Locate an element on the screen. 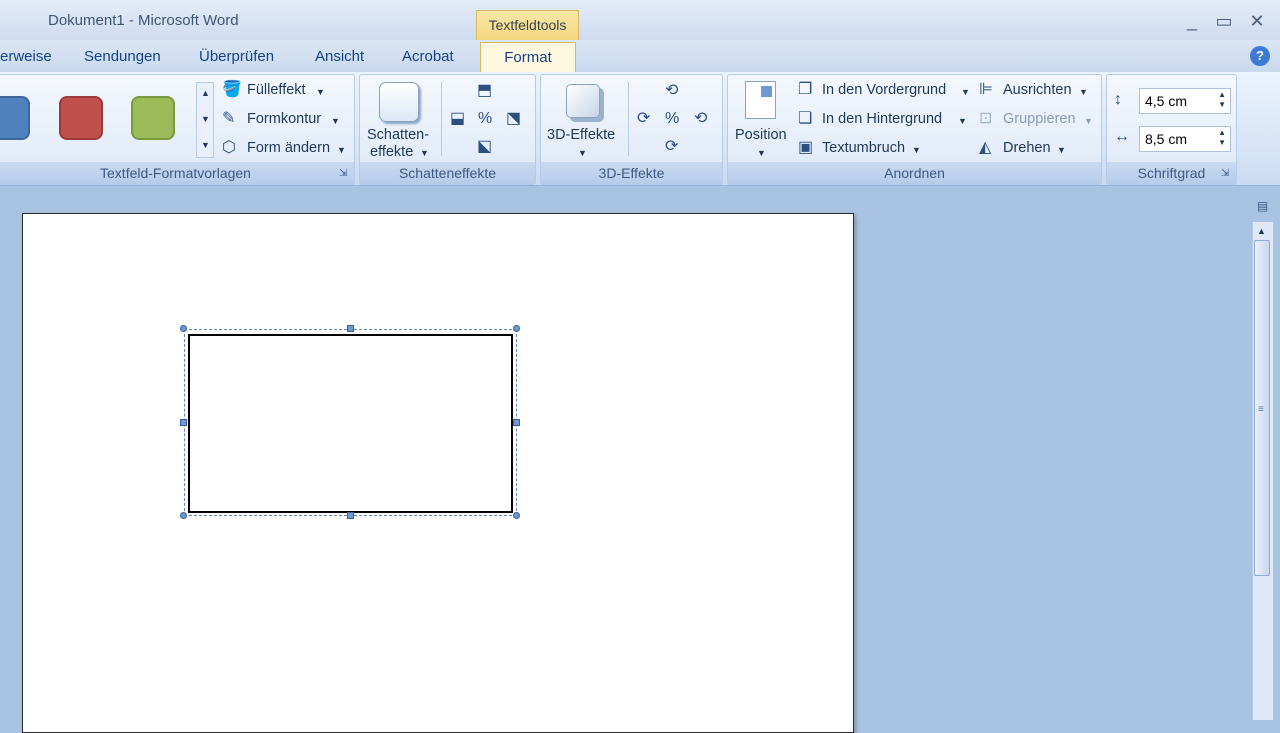 The image size is (1280, 733). ribbon-tab-row is located at coordinates (640, 56).